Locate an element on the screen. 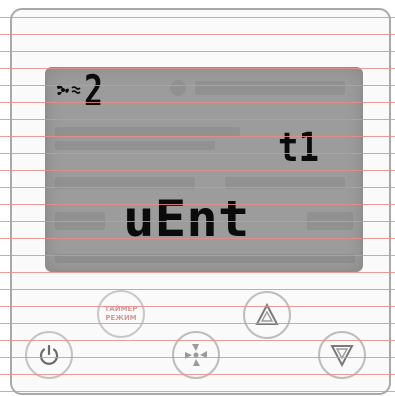 Image resolution: width=395 pixels, height=396 pixels. power-button is located at coordinates (49, 355).